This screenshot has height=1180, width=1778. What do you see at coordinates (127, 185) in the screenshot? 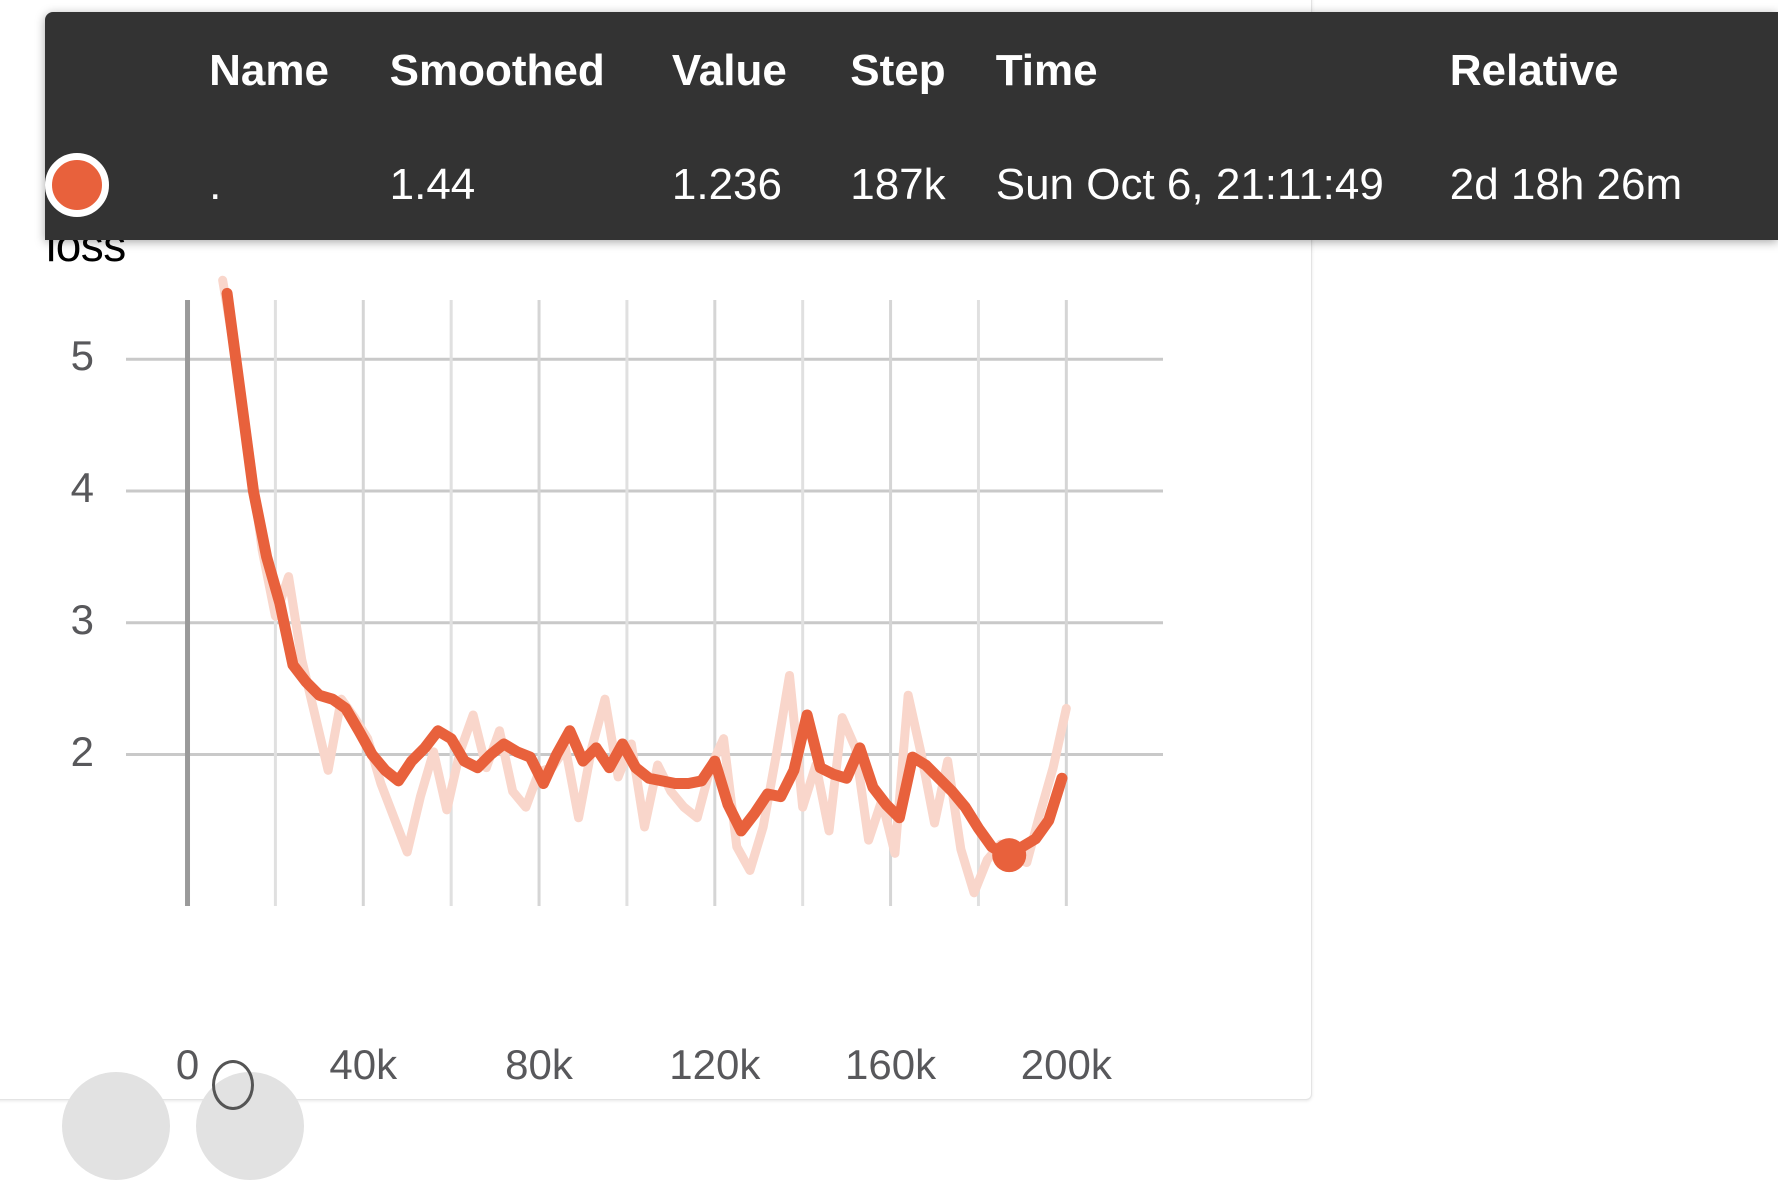
I see `tooltip-swatch-cell` at bounding box center [127, 185].